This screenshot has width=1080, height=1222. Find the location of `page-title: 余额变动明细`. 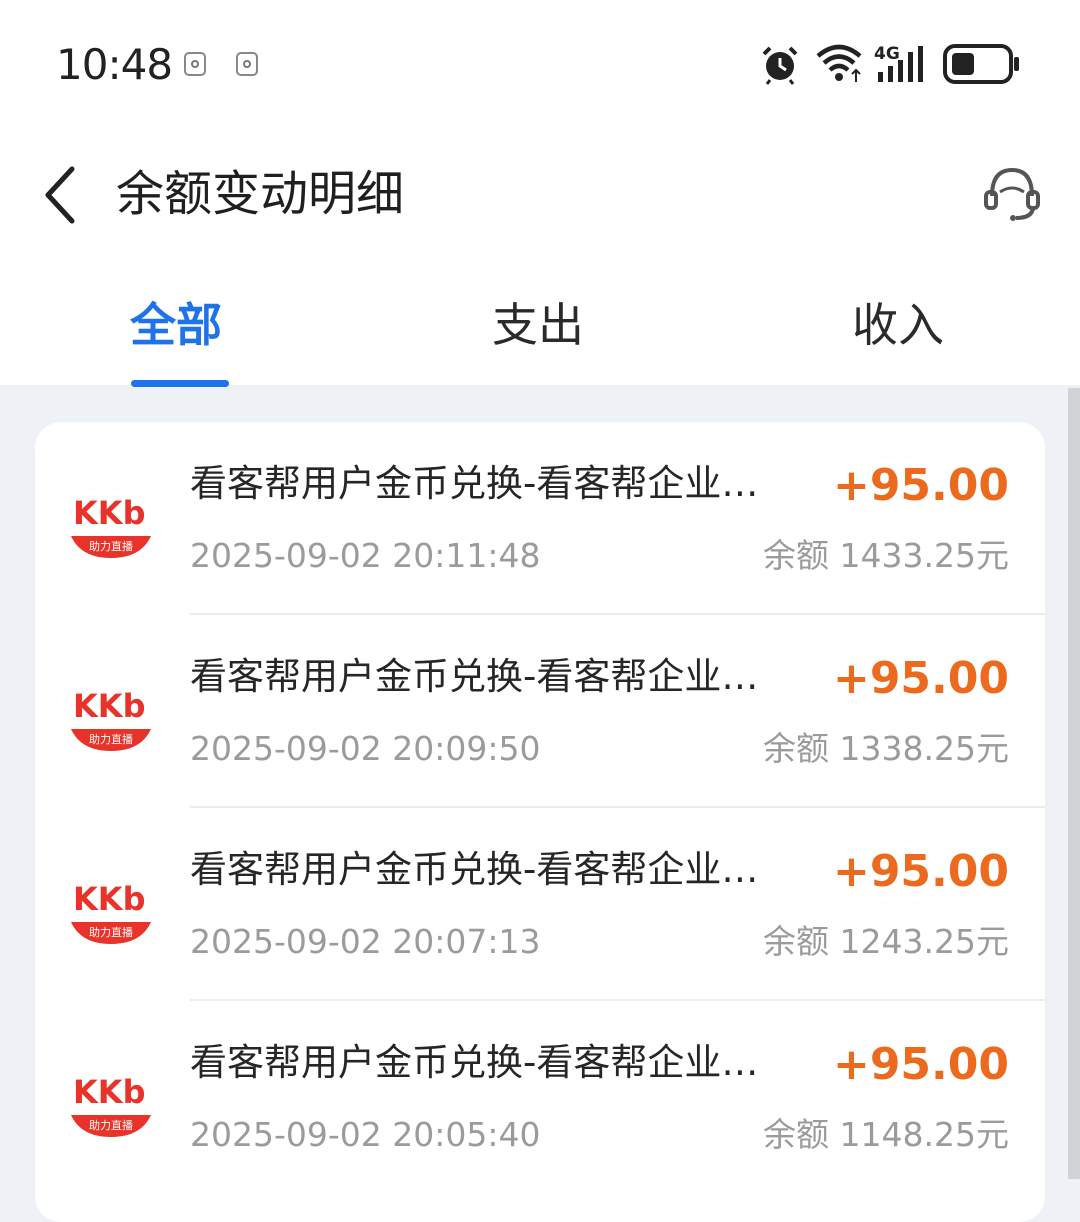

page-title: 余额变动明细 is located at coordinates (260, 194).